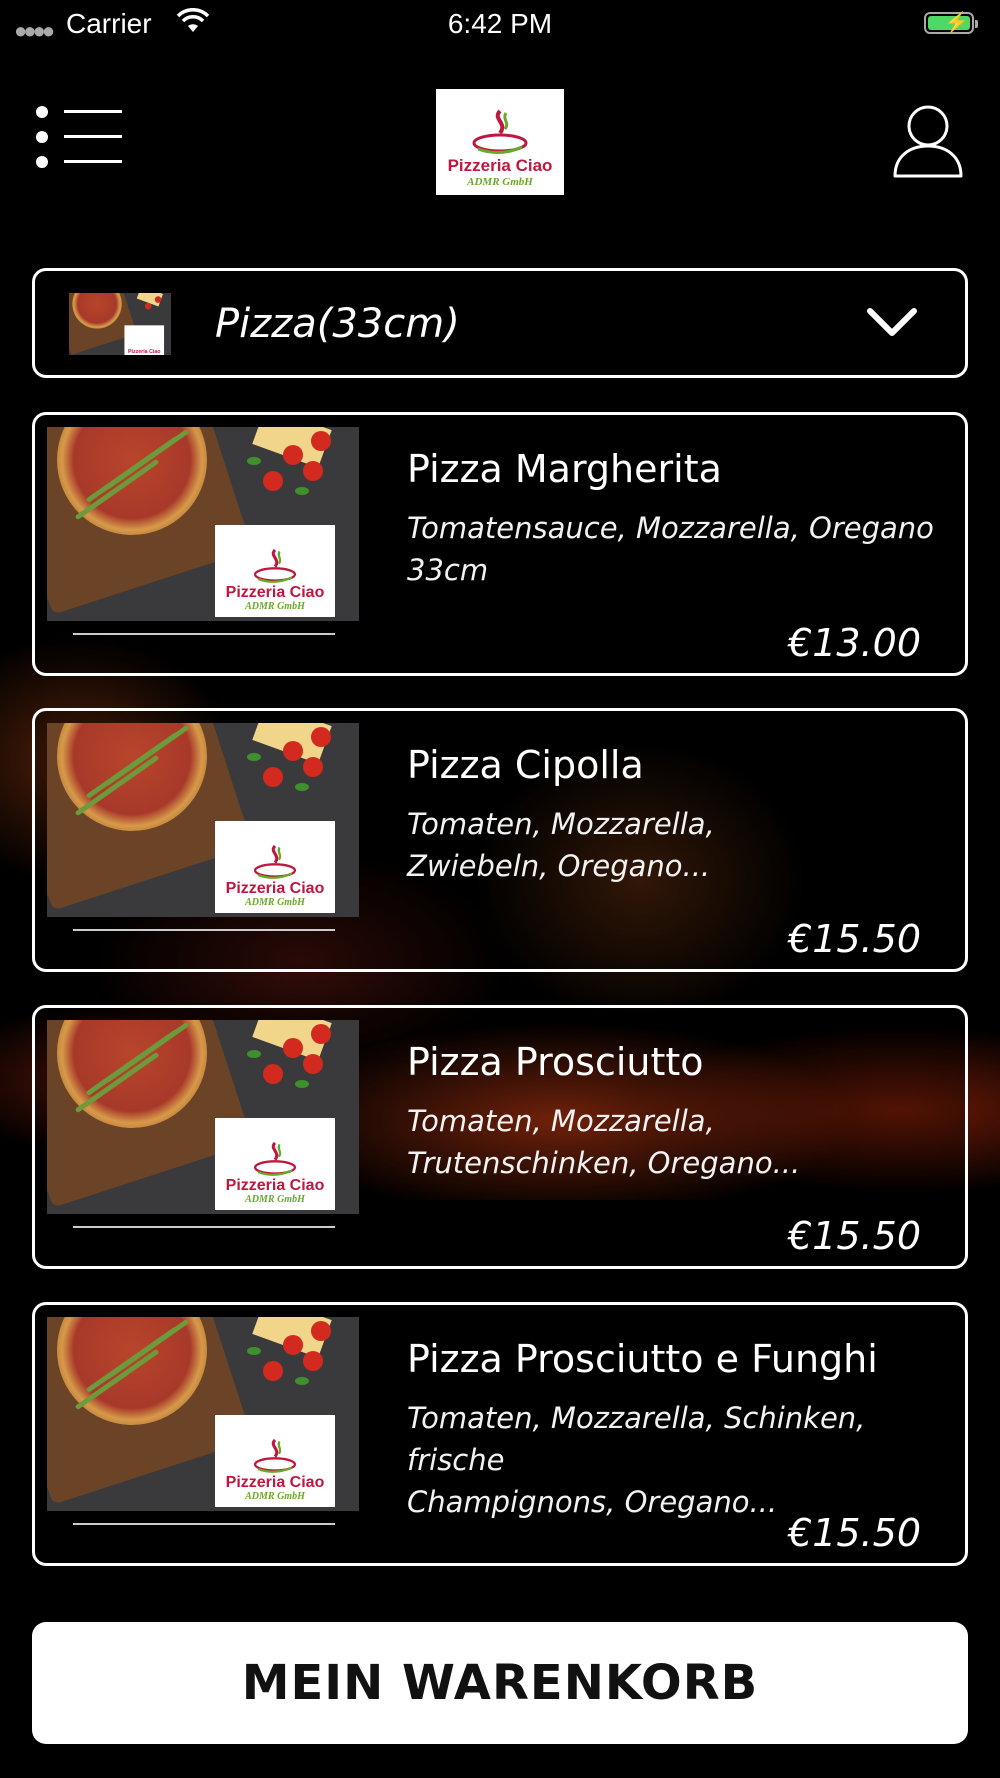  What do you see at coordinates (500, 182) in the screenshot?
I see `logo-subtitle: ADMR GmbH` at bounding box center [500, 182].